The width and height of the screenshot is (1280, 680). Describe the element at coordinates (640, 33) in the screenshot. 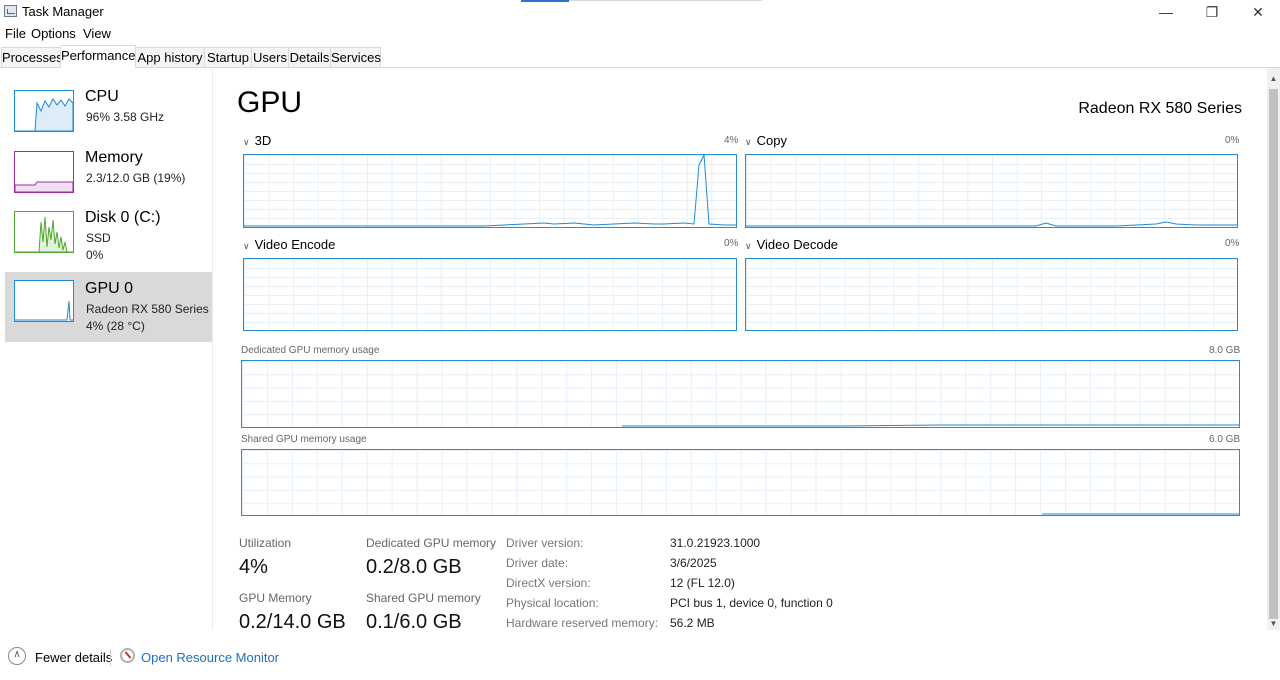

I see `menu-bar: File Options View` at that location.